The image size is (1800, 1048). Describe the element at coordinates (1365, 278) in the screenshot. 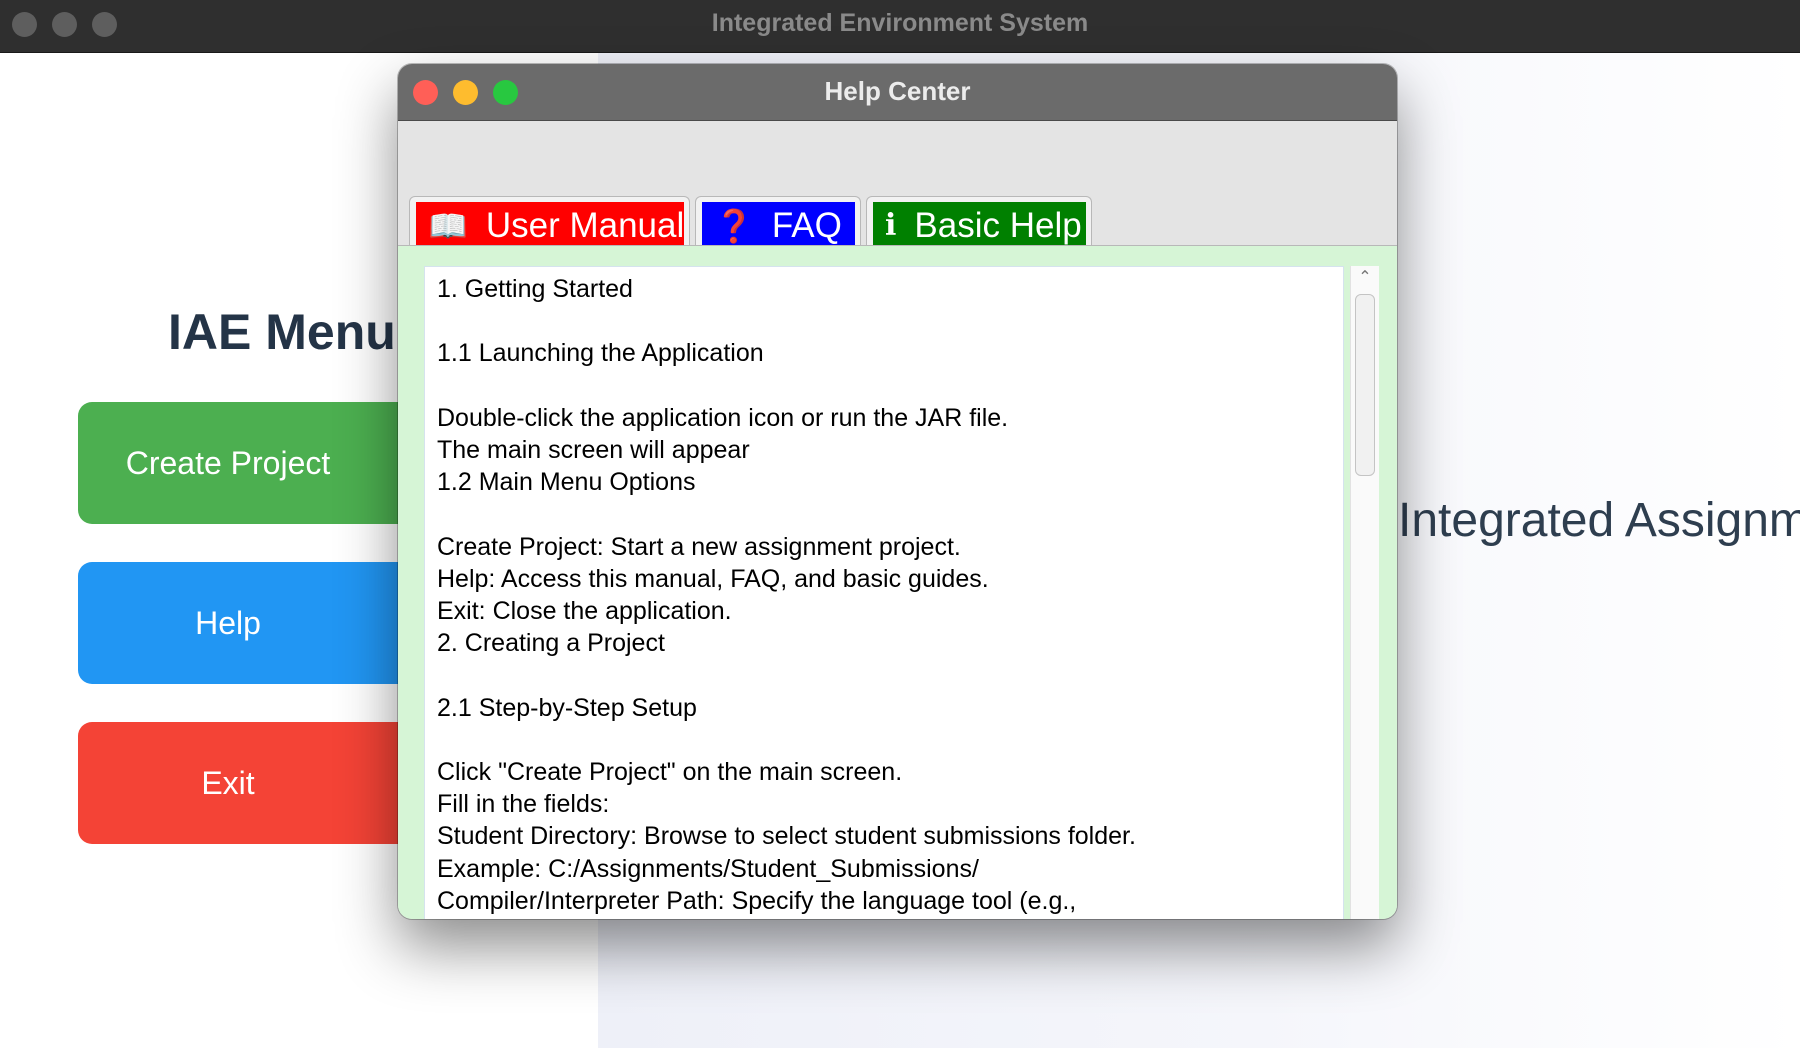

I see `scroll-up-icon: ⌃` at that location.